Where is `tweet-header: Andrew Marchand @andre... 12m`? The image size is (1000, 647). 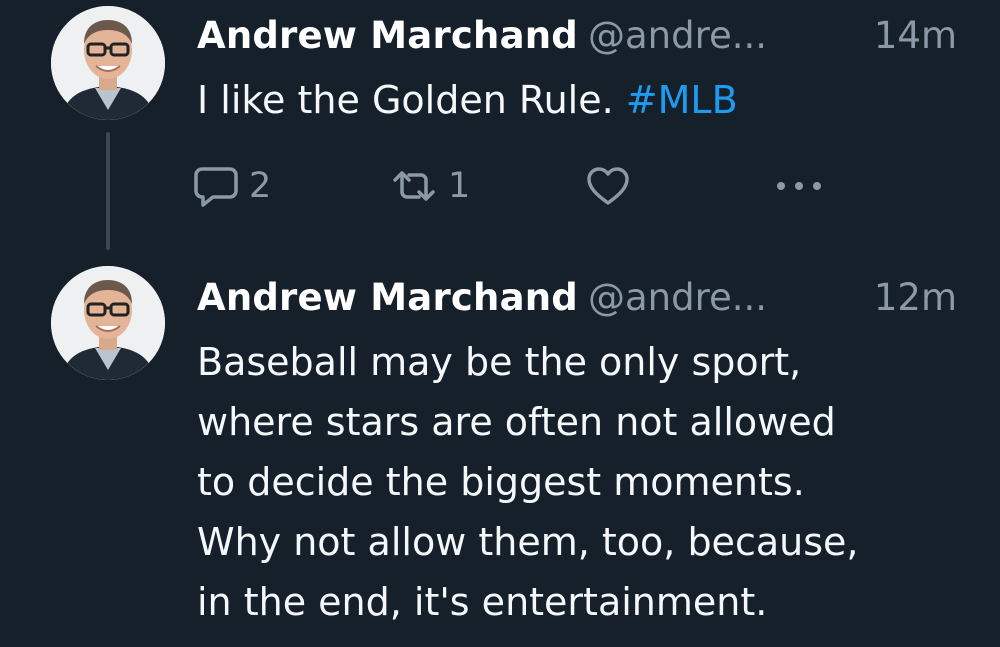
tweet-header: Andrew Marchand @andre... 12m is located at coordinates (582, 298).